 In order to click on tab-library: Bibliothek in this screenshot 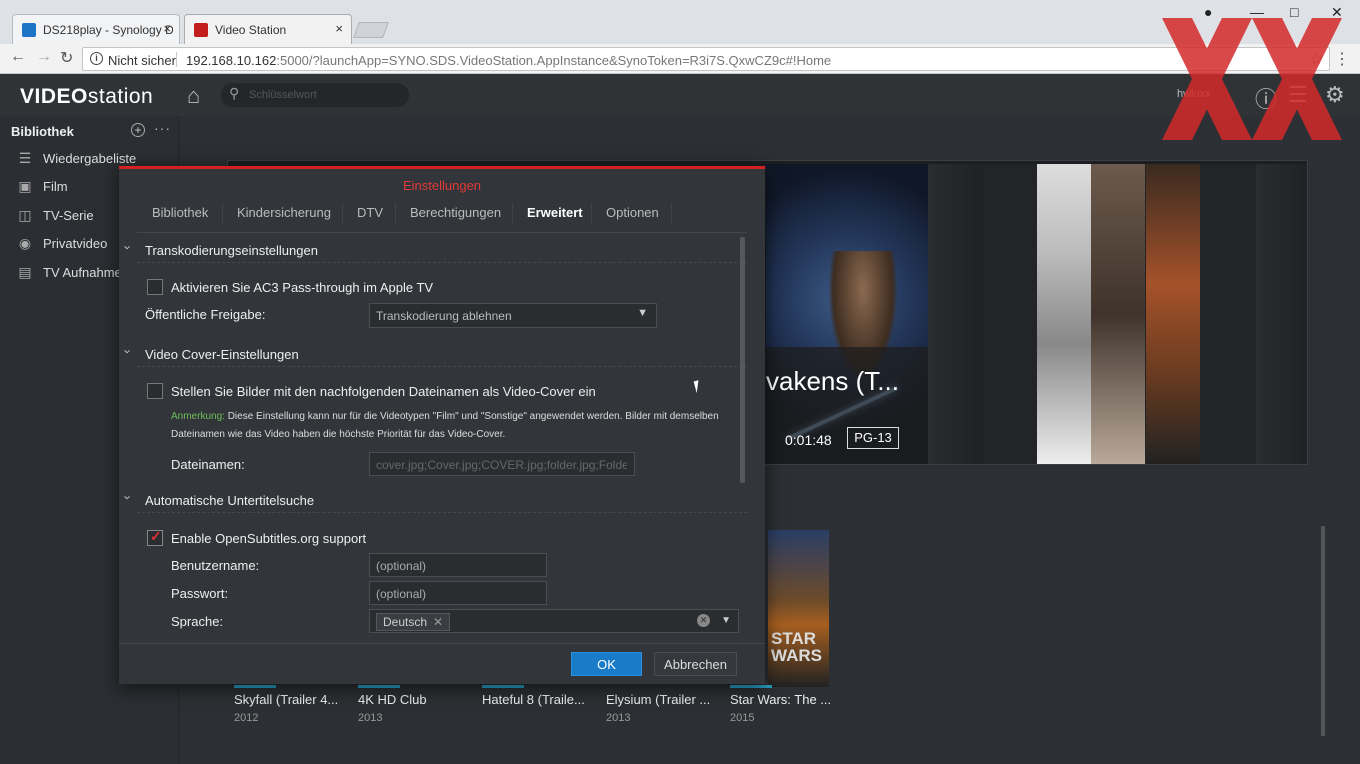, I will do `click(180, 212)`.